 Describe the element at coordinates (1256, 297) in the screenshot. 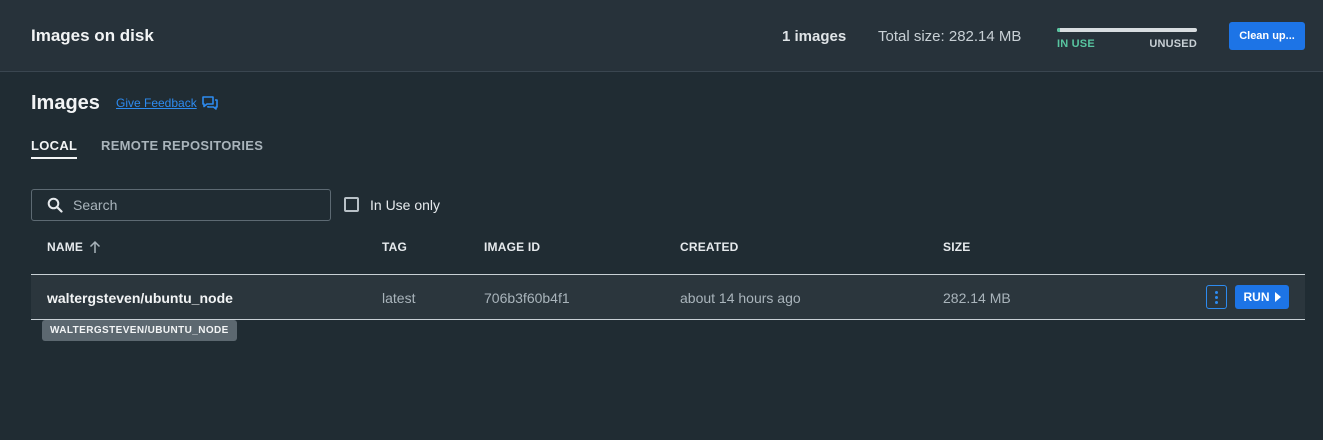

I see `run-label: RUN` at that location.